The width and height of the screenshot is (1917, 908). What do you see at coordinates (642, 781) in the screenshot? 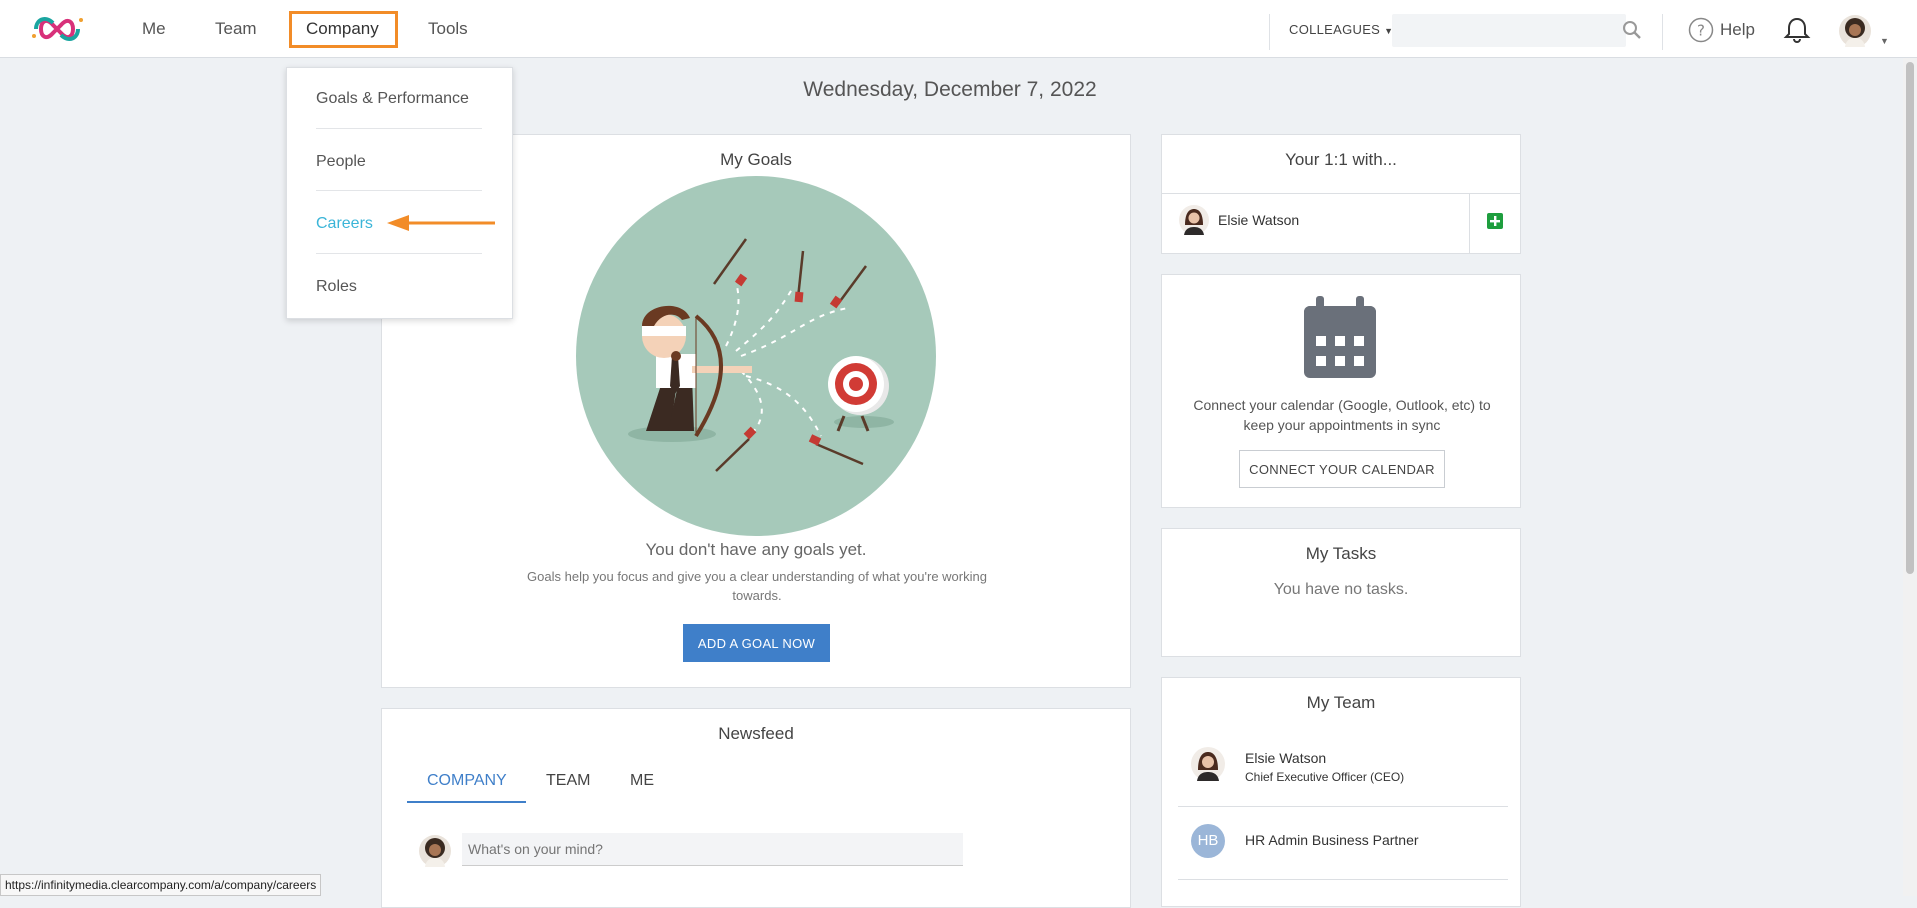
I see `tab-me: ME` at bounding box center [642, 781].